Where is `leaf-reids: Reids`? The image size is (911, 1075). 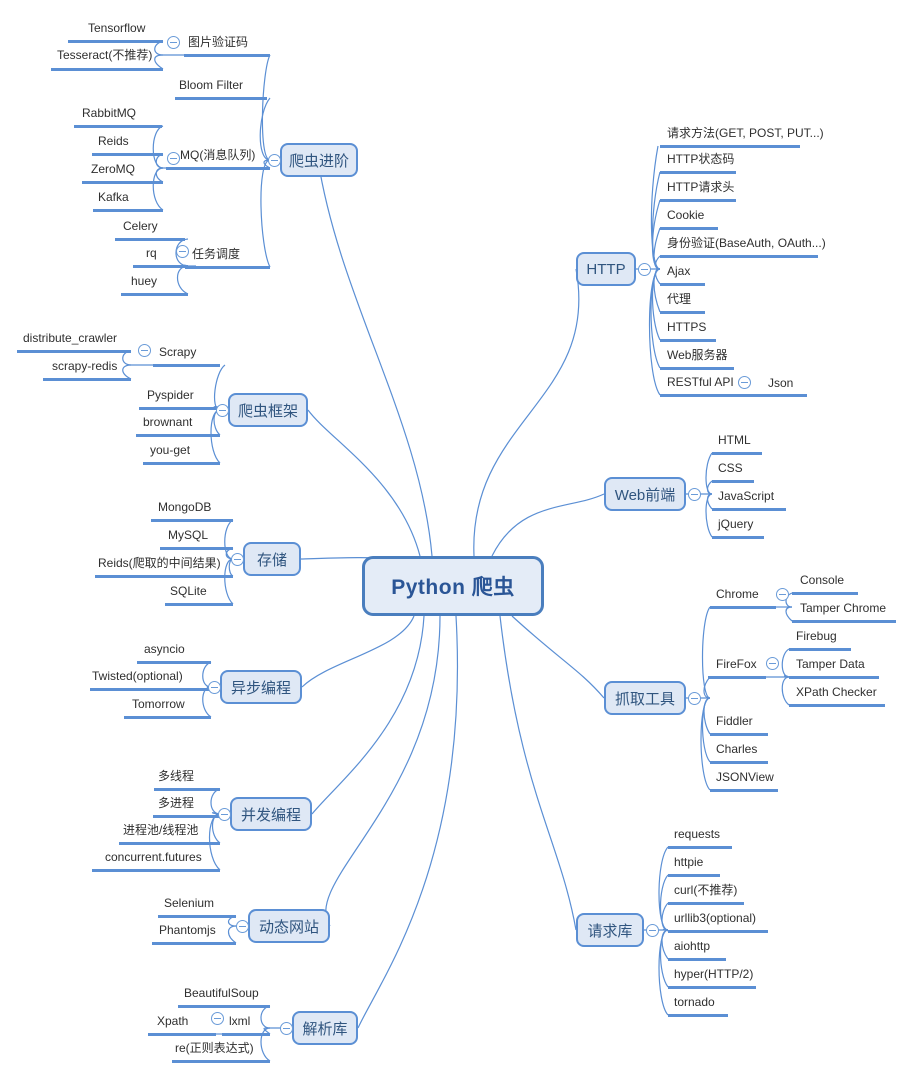 leaf-reids: Reids is located at coordinates (113, 141).